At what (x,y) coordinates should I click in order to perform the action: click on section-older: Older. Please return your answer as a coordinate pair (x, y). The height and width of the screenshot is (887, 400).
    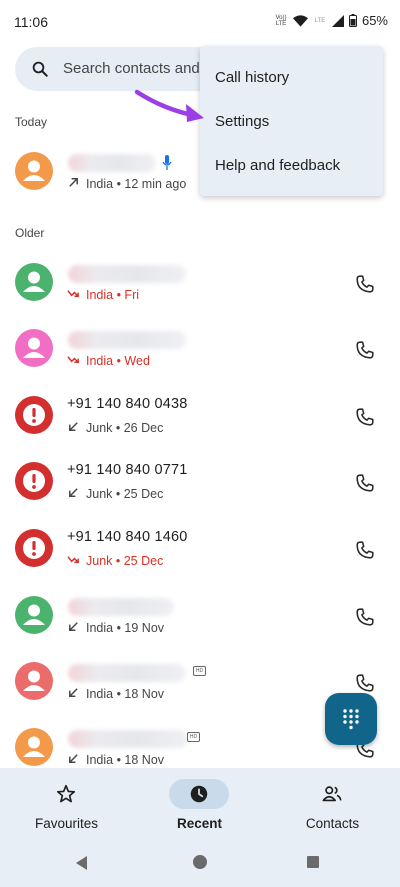
    Looking at the image, I should click on (30, 233).